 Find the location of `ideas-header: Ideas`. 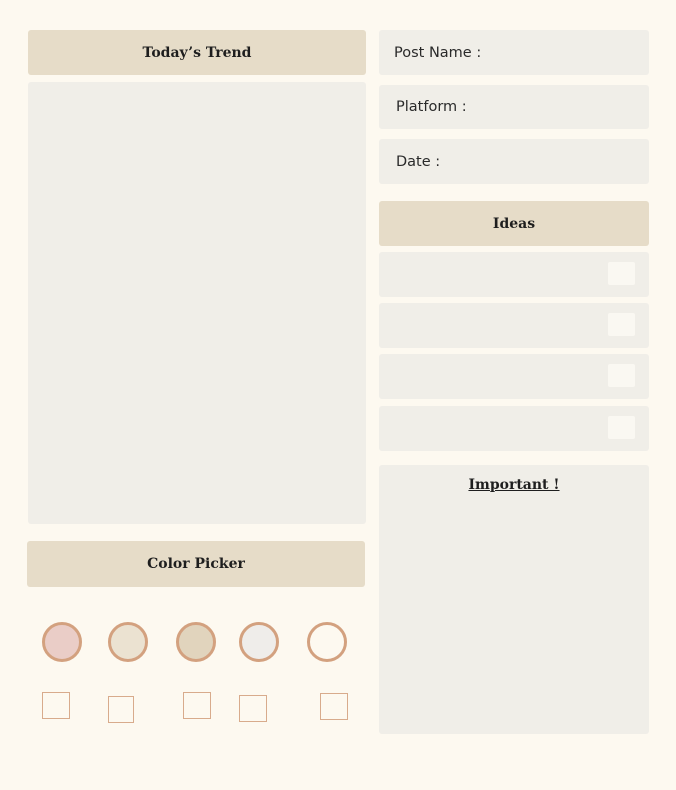

ideas-header: Ideas is located at coordinates (514, 223).